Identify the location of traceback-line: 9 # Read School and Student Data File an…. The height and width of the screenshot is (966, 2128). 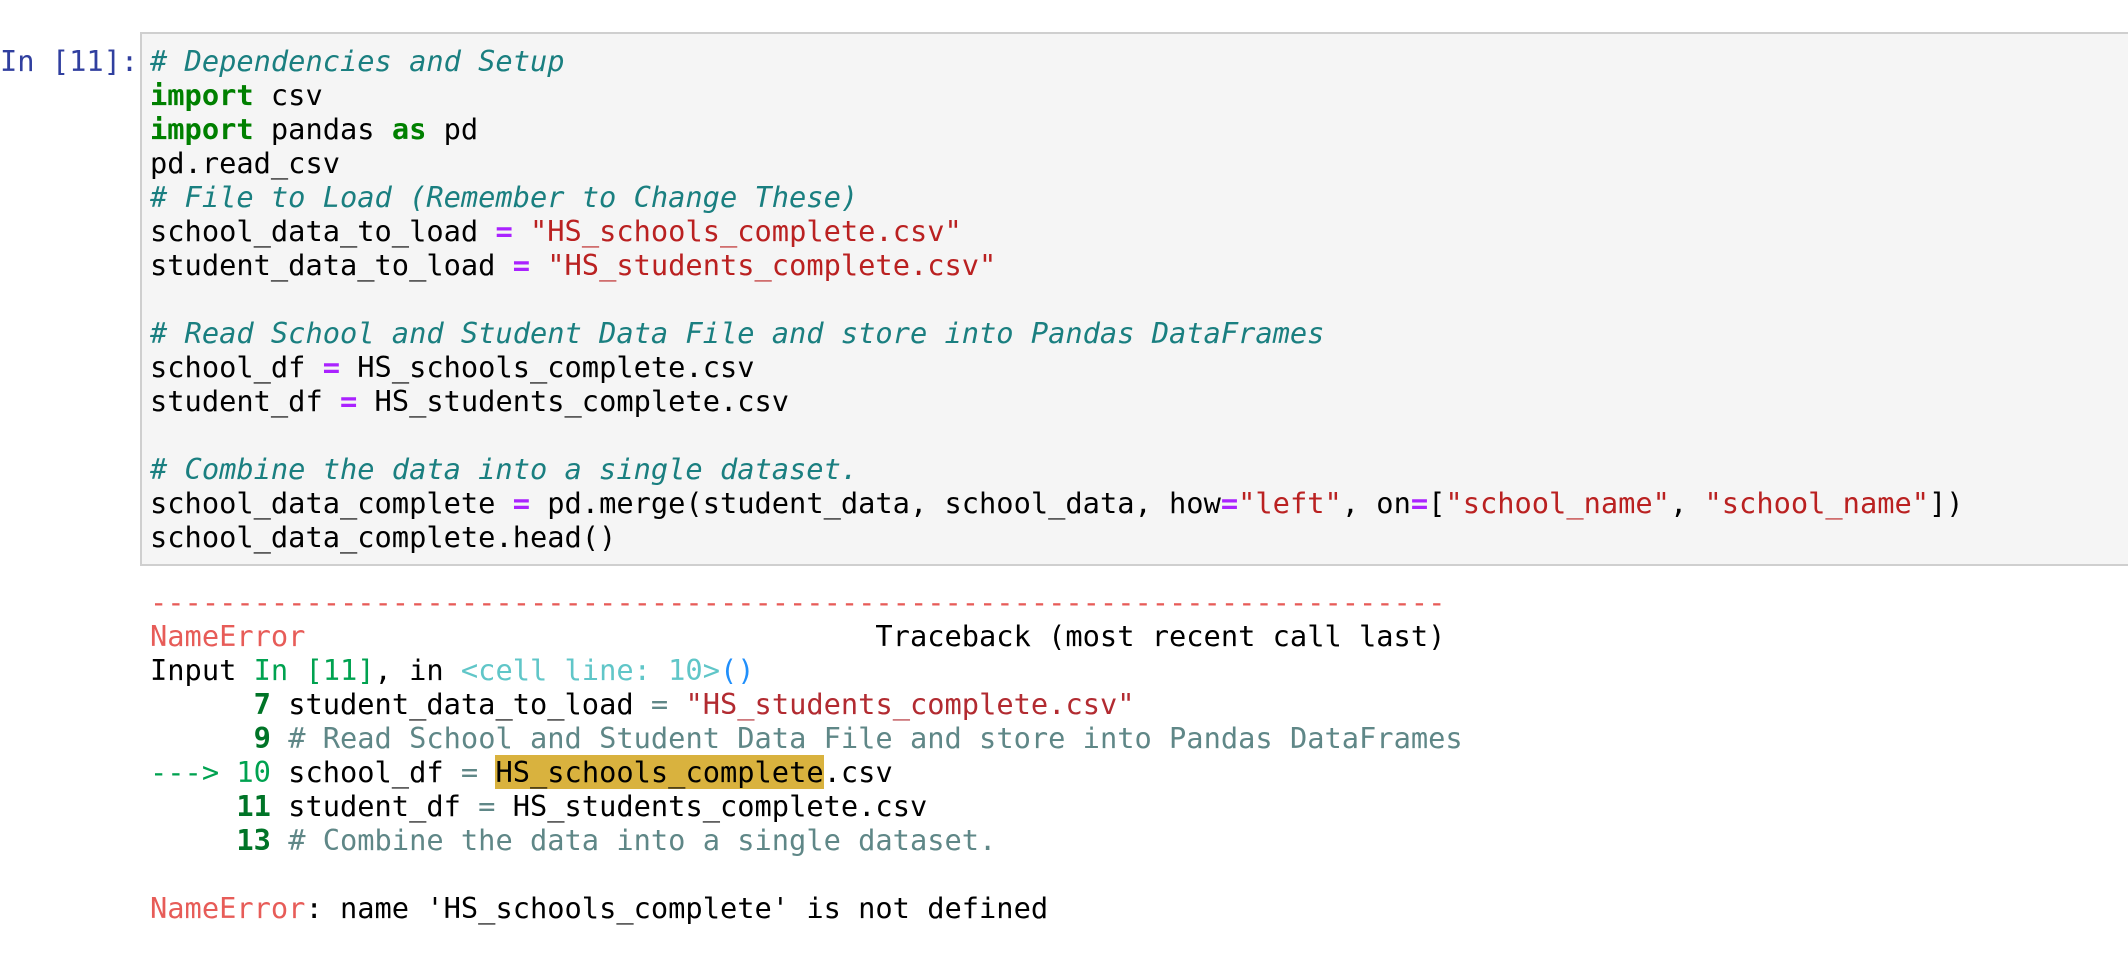
(806, 738).